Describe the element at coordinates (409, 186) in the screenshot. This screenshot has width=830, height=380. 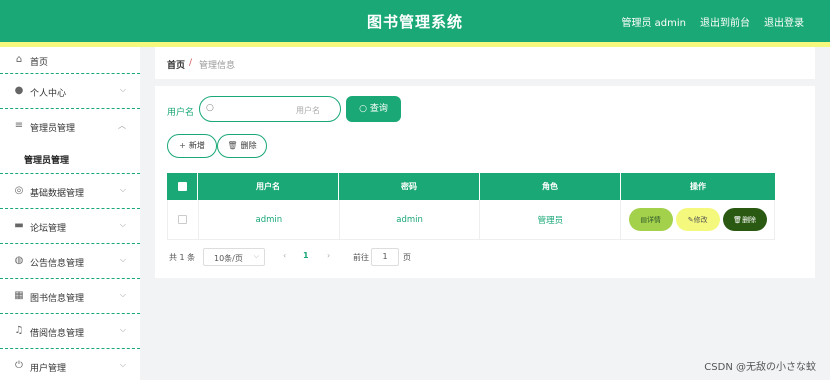
I see `column-header-password: 密码` at that location.